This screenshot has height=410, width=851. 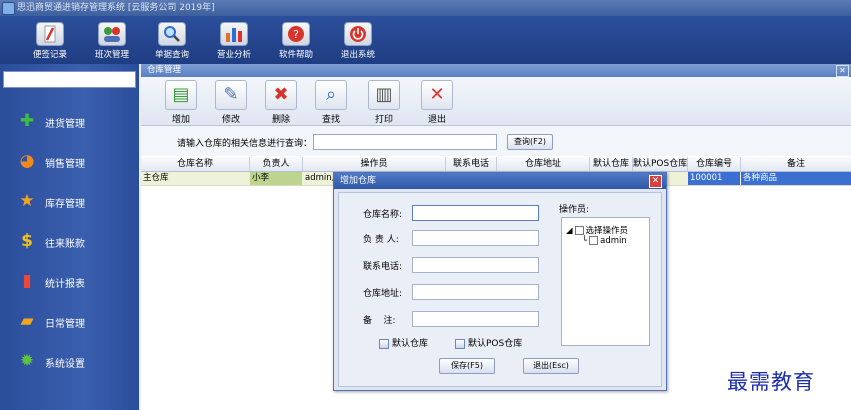 What do you see at coordinates (358, 34) in the screenshot?
I see `power-icon` at bounding box center [358, 34].